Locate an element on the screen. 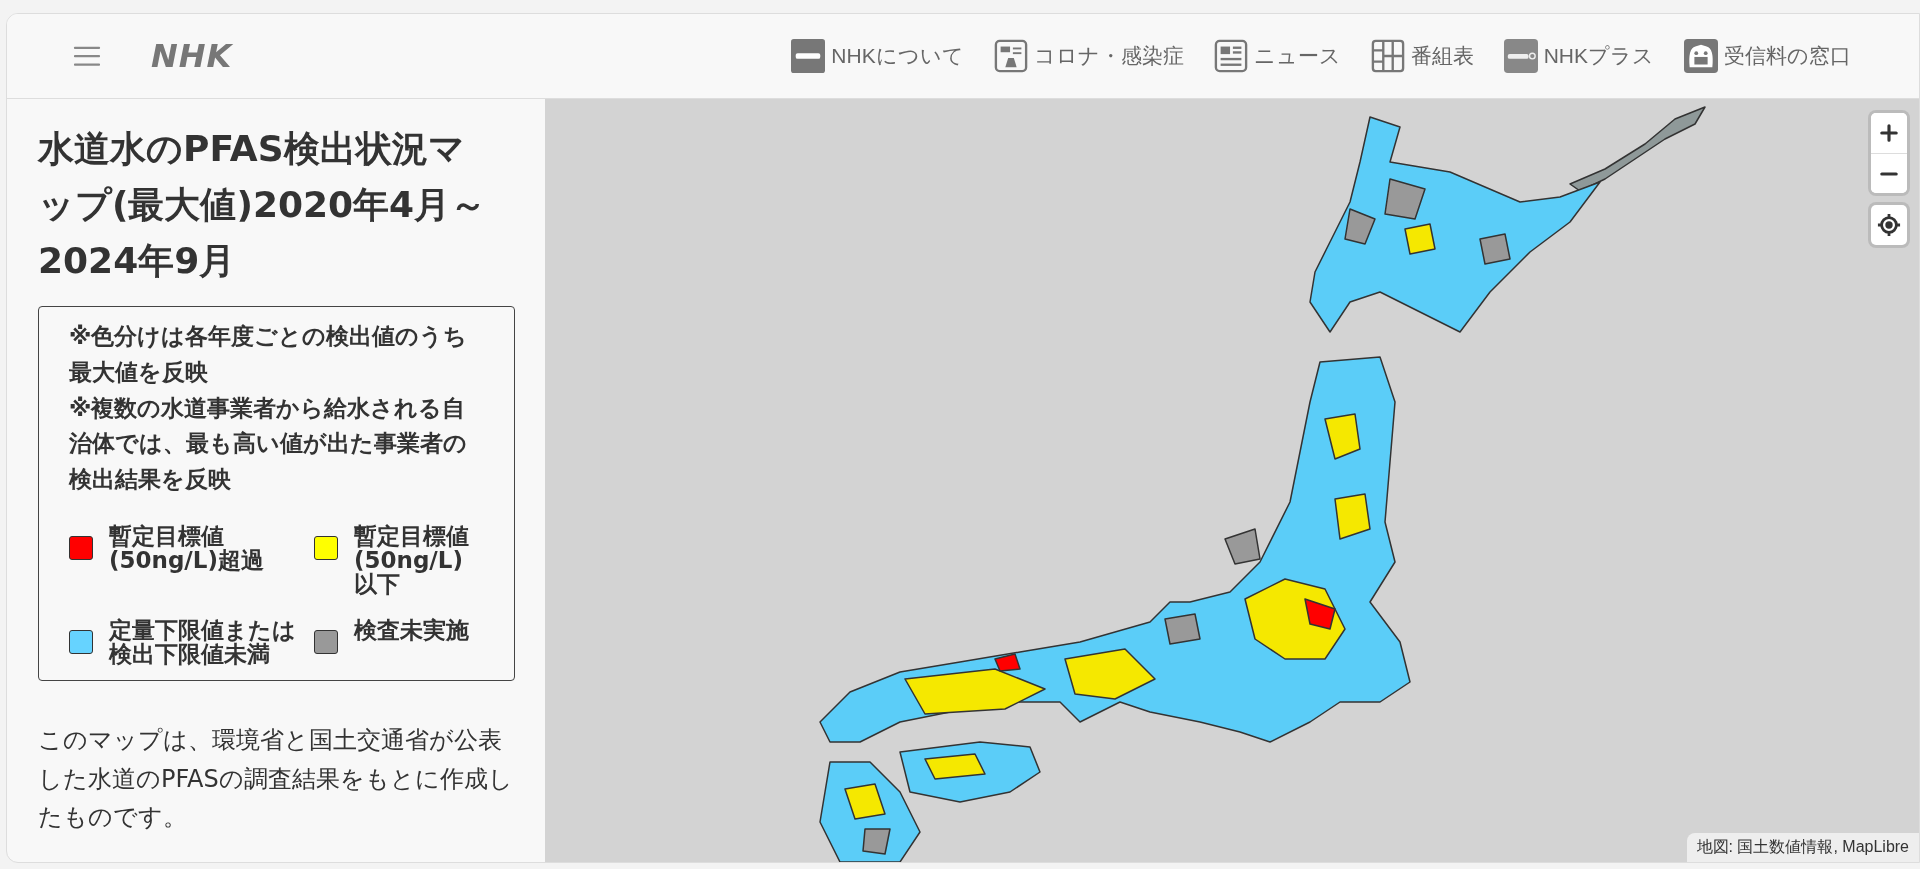 The height and width of the screenshot is (869, 1920). legend-label: 暫定目標値(50ng/L)超過 is located at coordinates (187, 547).